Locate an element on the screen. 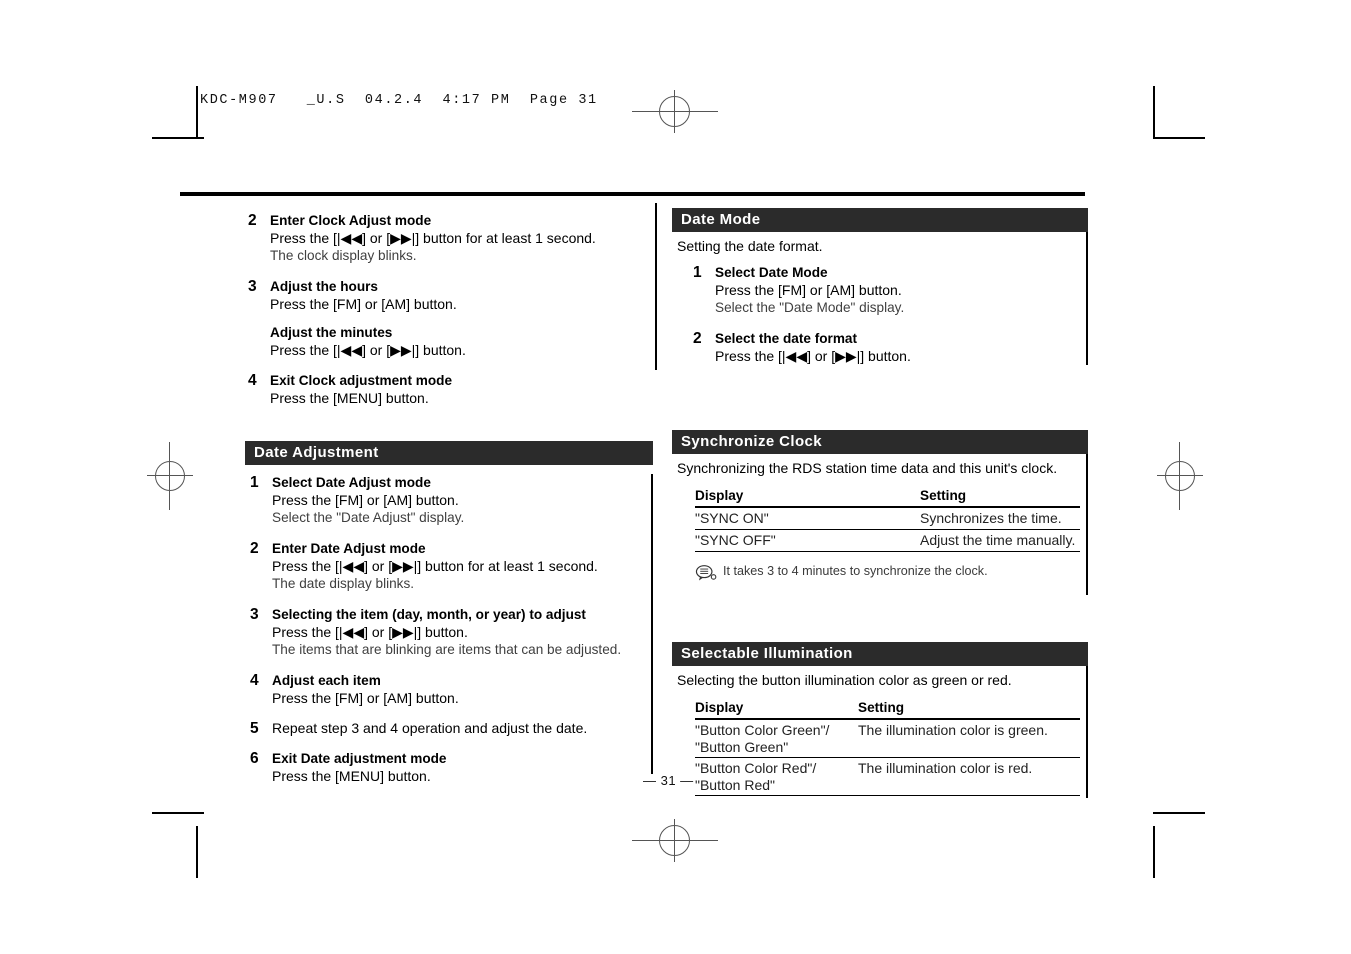 Image resolution: width=1351 pixels, height=954 pixels. step-number: 5 is located at coordinates (254, 728).